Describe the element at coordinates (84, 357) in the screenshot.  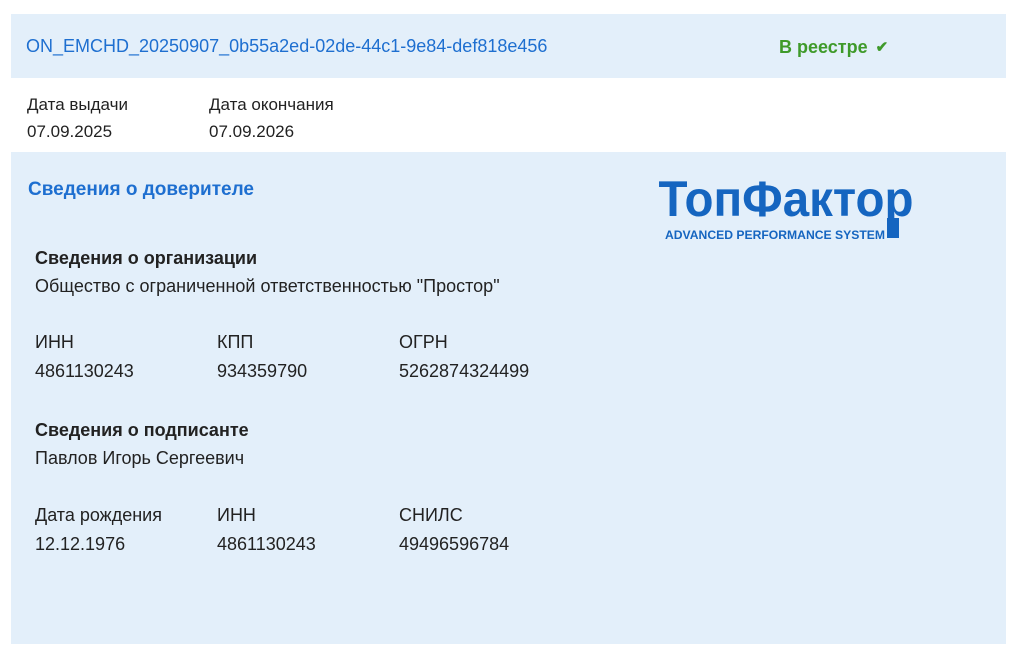
I see `organization-inn-field: ИНН 4861130243` at that location.